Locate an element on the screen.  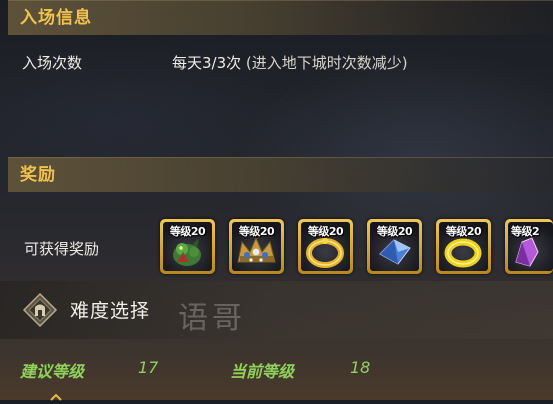
recommended-level-value: 17 is located at coordinates (148, 367).